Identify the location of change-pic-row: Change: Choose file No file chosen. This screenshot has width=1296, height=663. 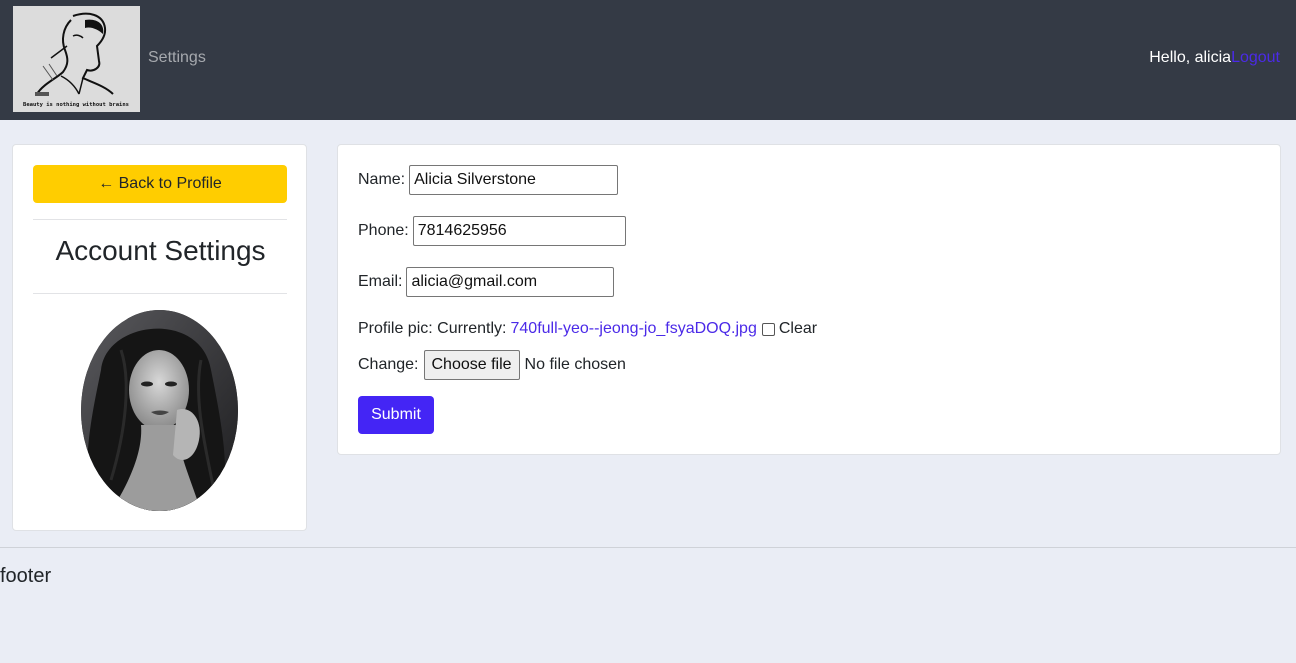
(492, 365).